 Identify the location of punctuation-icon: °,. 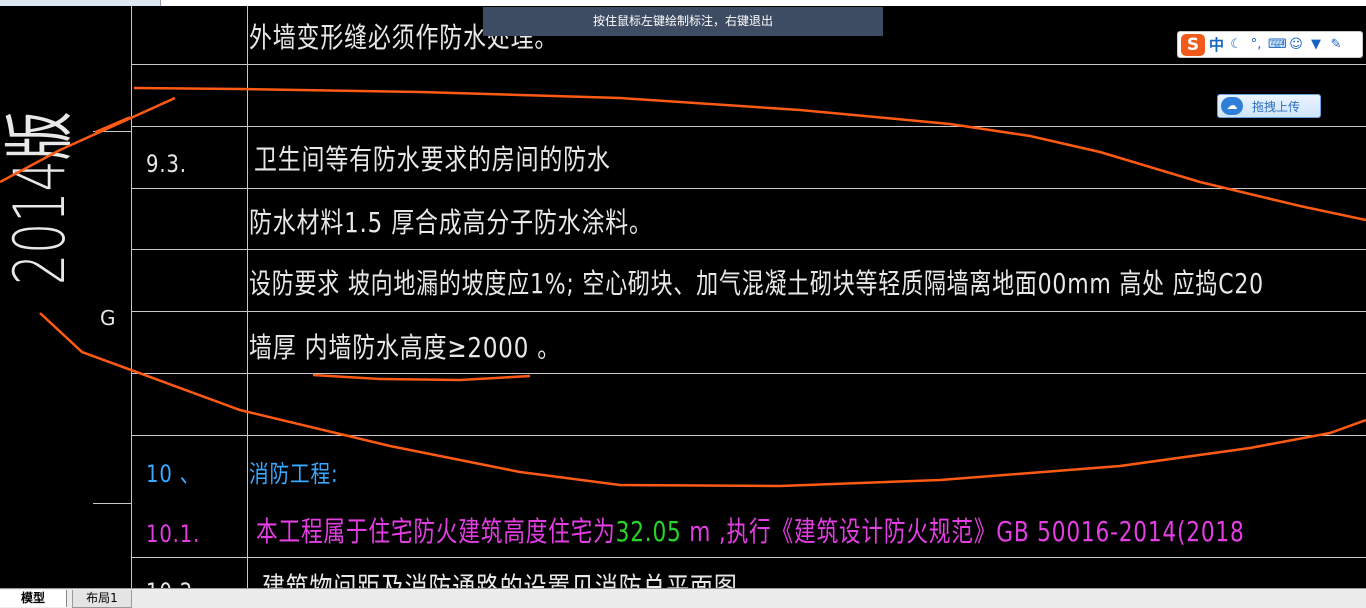
(1256, 44).